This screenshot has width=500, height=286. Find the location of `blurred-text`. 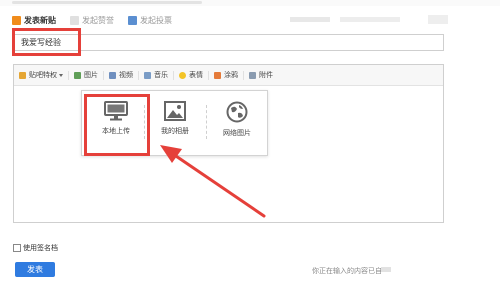

blurred-text is located at coordinates (386, 269).